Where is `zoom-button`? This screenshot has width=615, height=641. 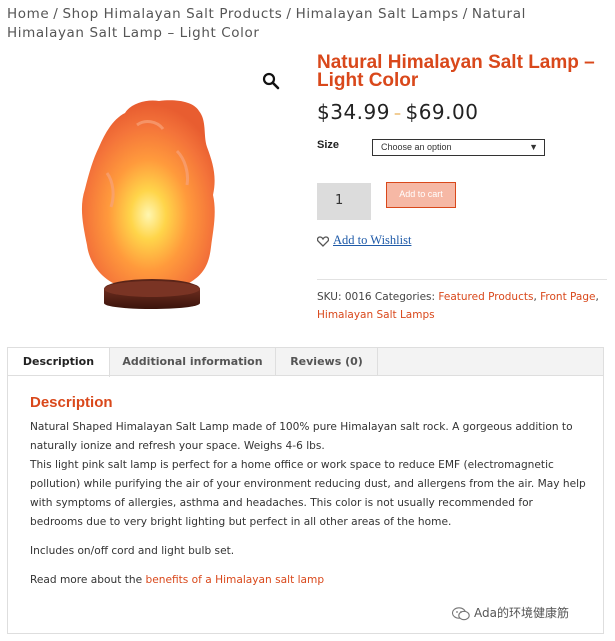 zoom-button is located at coordinates (271, 81).